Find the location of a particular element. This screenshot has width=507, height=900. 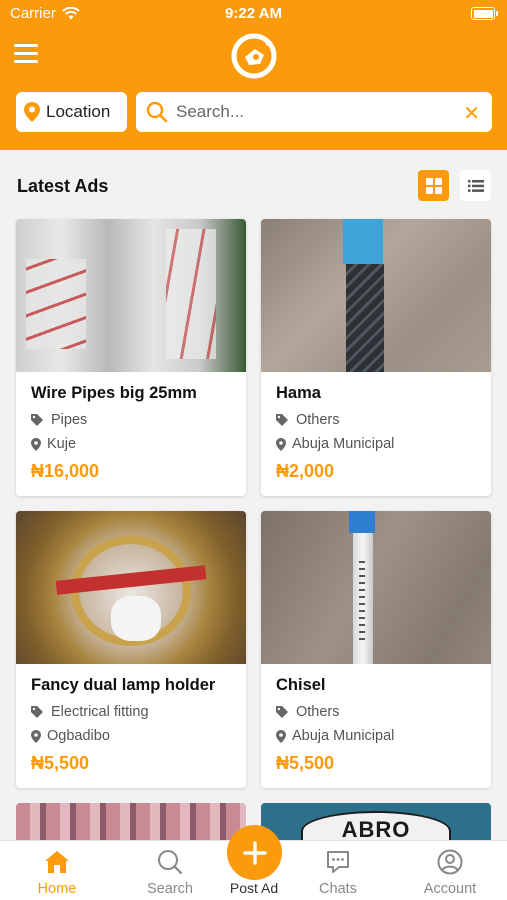

search-bar: ✕ is located at coordinates (314, 112).